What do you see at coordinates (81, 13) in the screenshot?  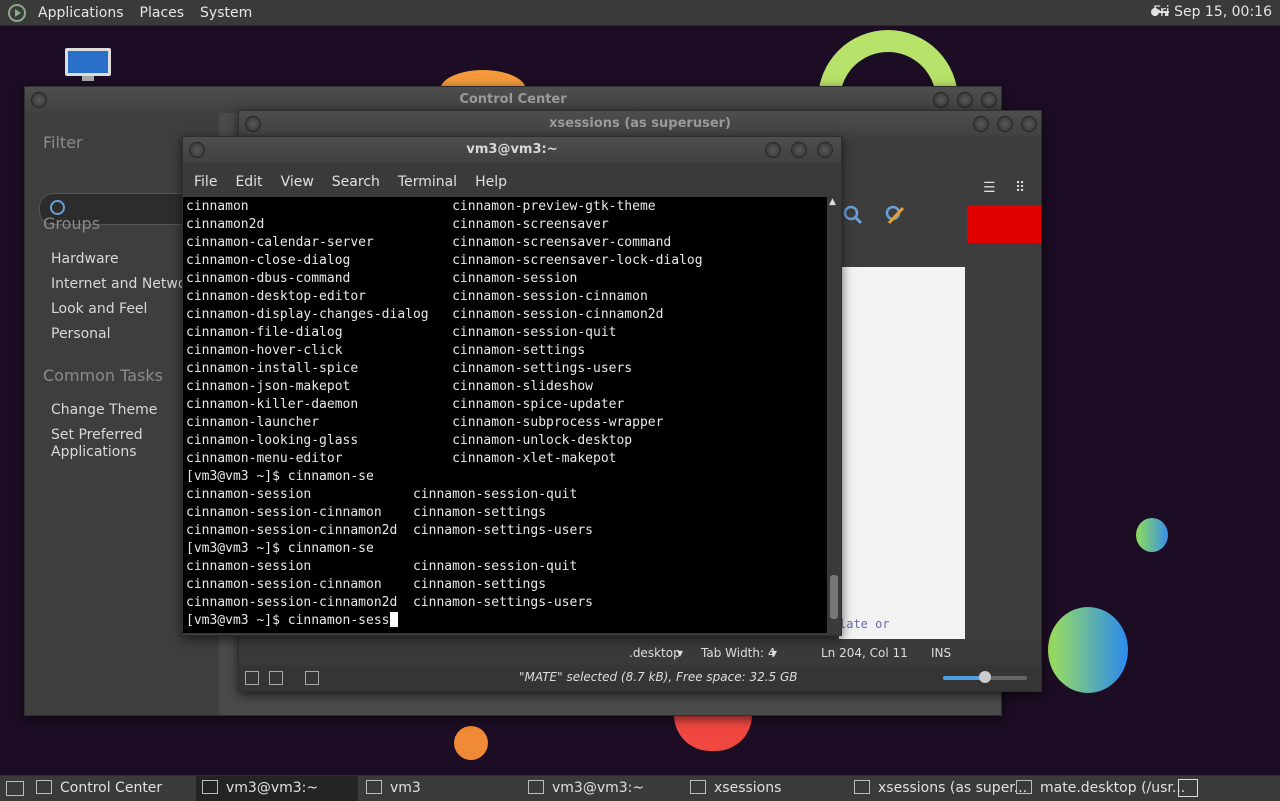 I see `menu-applications: Applications` at bounding box center [81, 13].